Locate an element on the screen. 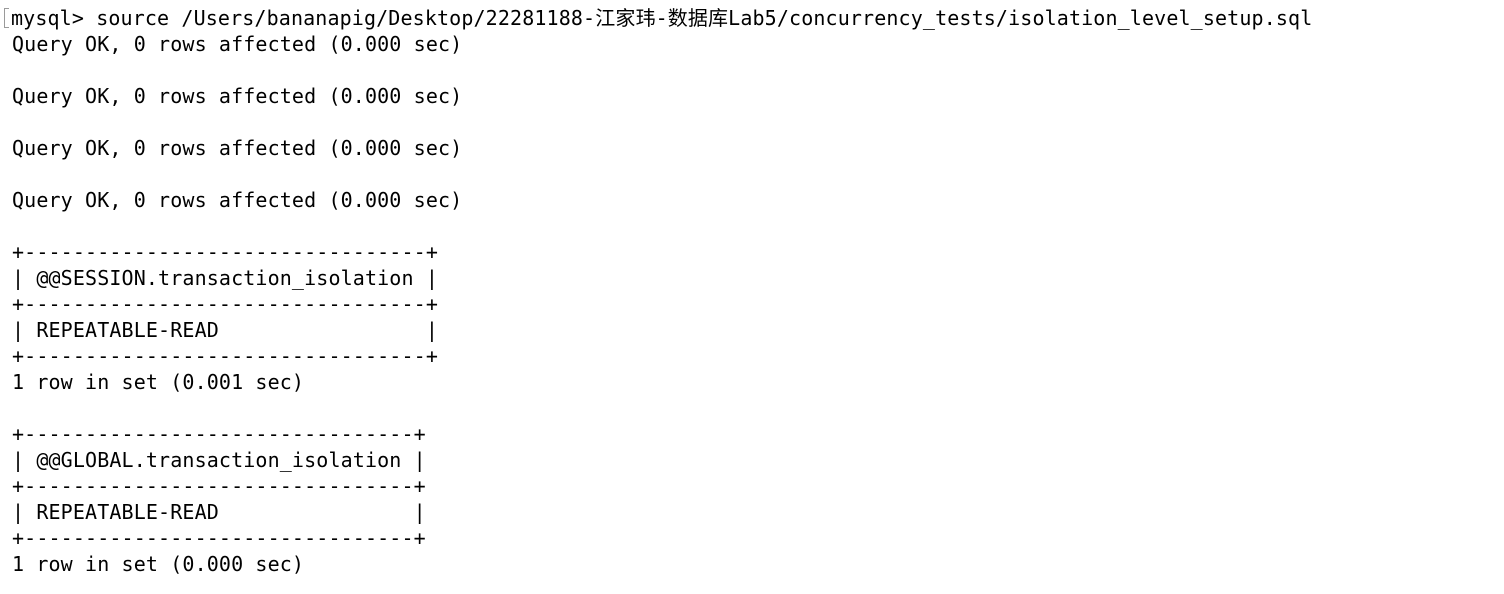 Image resolution: width=1504 pixels, height=594 pixels. prompt: mysql> is located at coordinates (54, 18).